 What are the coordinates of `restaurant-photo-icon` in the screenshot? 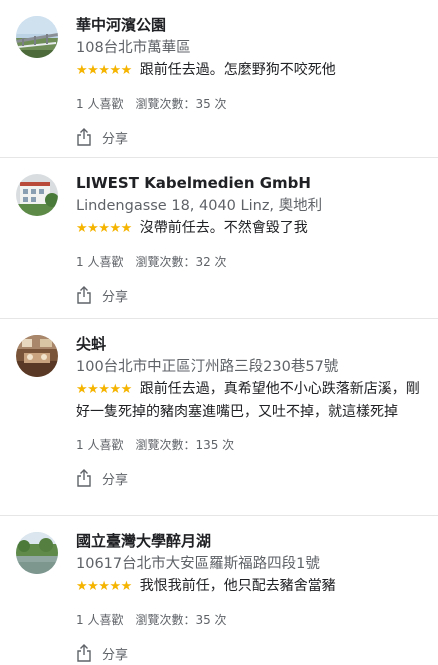 It's located at (37, 356).